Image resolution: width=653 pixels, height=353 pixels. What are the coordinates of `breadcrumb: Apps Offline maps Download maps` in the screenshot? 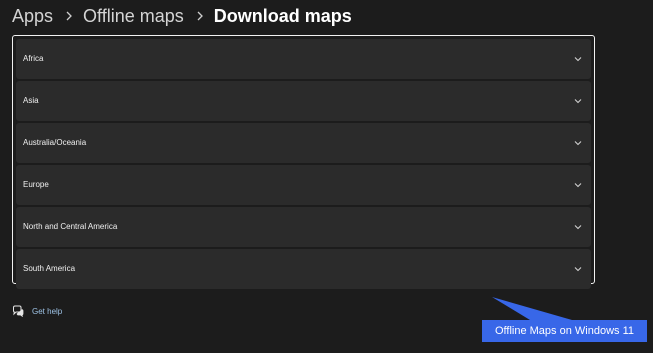 It's located at (182, 16).